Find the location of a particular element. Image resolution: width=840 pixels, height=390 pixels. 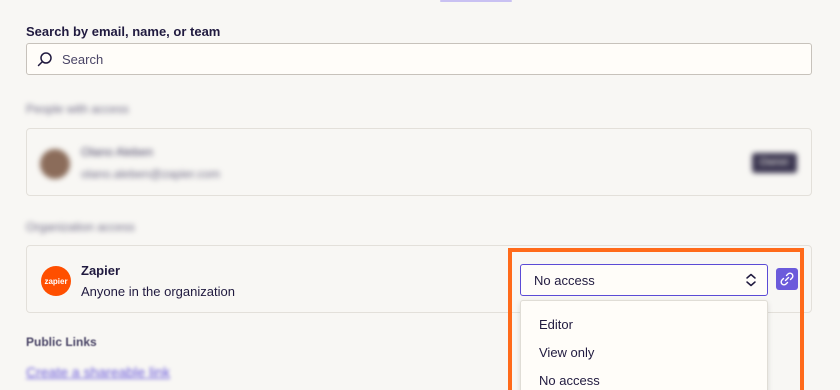

search-icon is located at coordinates (44, 59).